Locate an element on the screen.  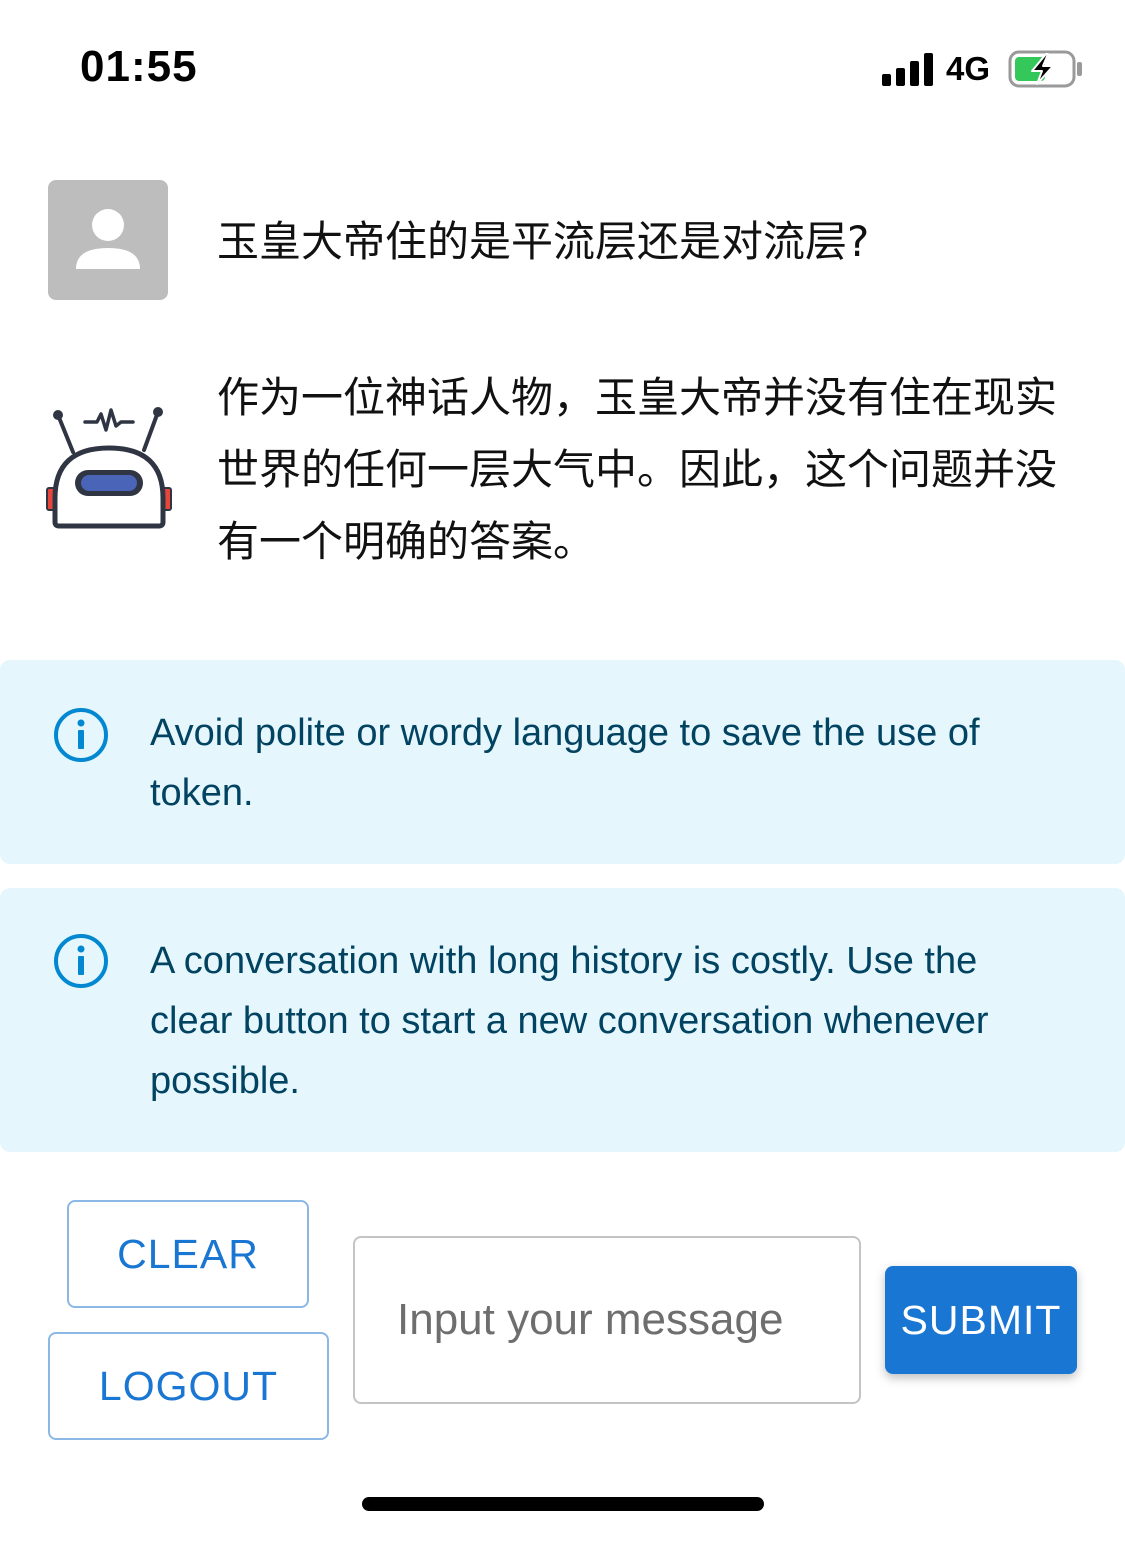
status-time: 01:55 is located at coordinates (139, 66).